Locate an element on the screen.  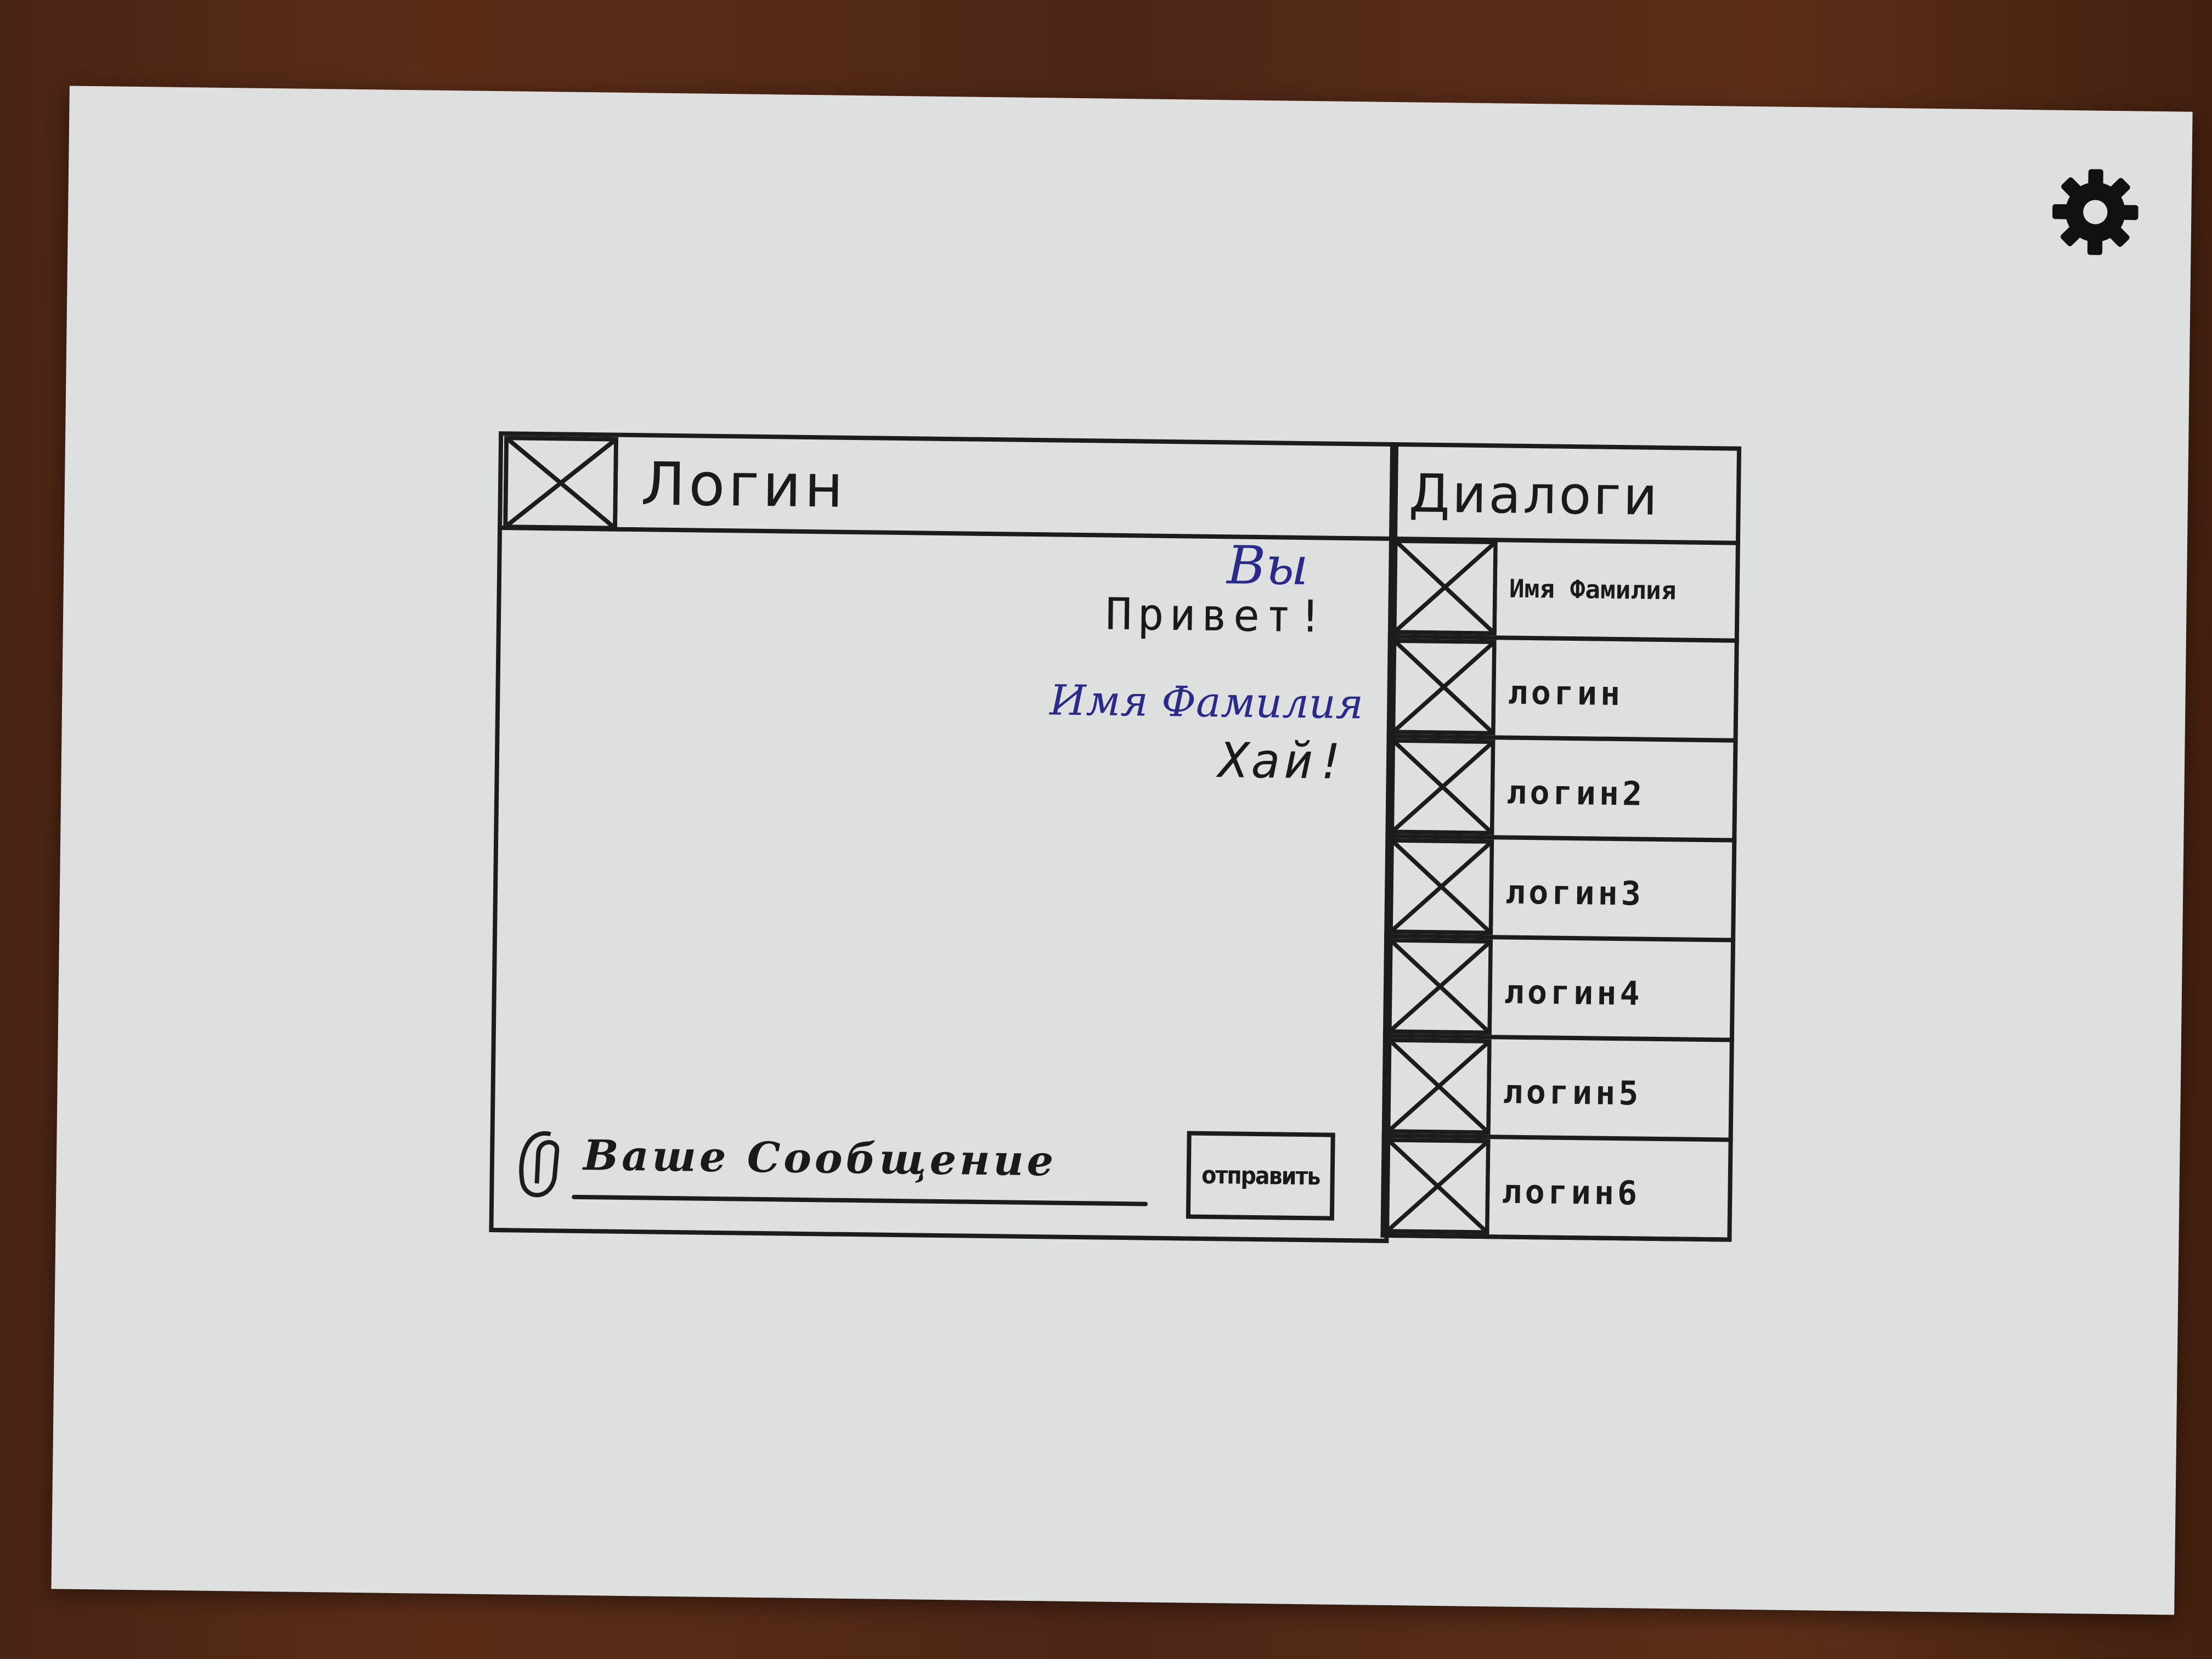
dialogs-title: Диалоги is located at coordinates (1534, 495).